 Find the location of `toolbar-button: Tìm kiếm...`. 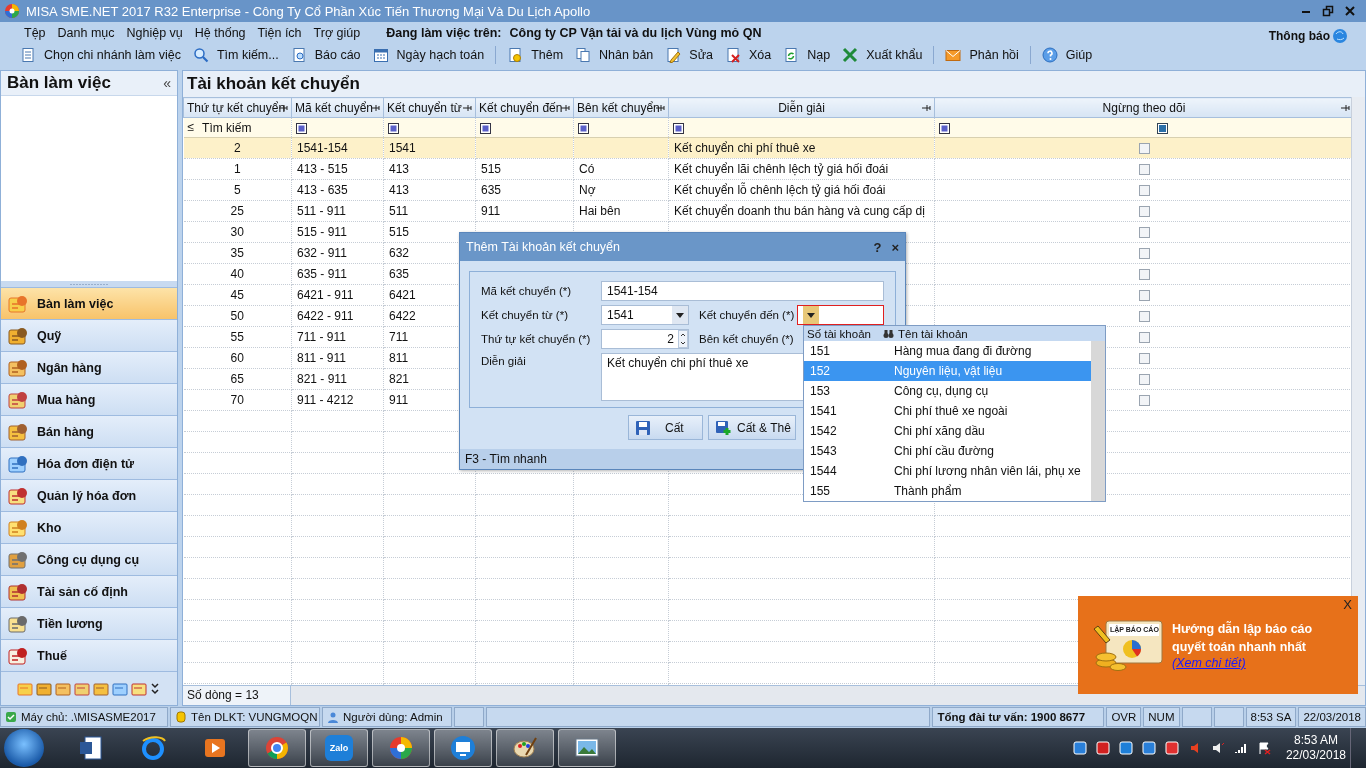

toolbar-button: Tìm kiếm... is located at coordinates (235, 55).